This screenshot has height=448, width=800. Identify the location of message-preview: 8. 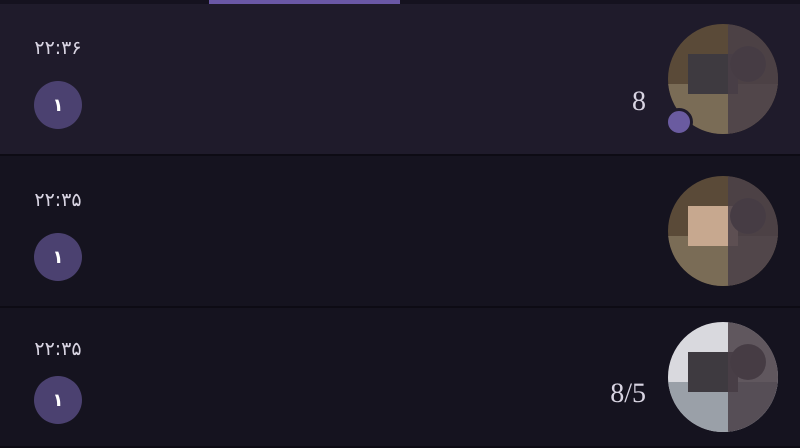
(639, 102).